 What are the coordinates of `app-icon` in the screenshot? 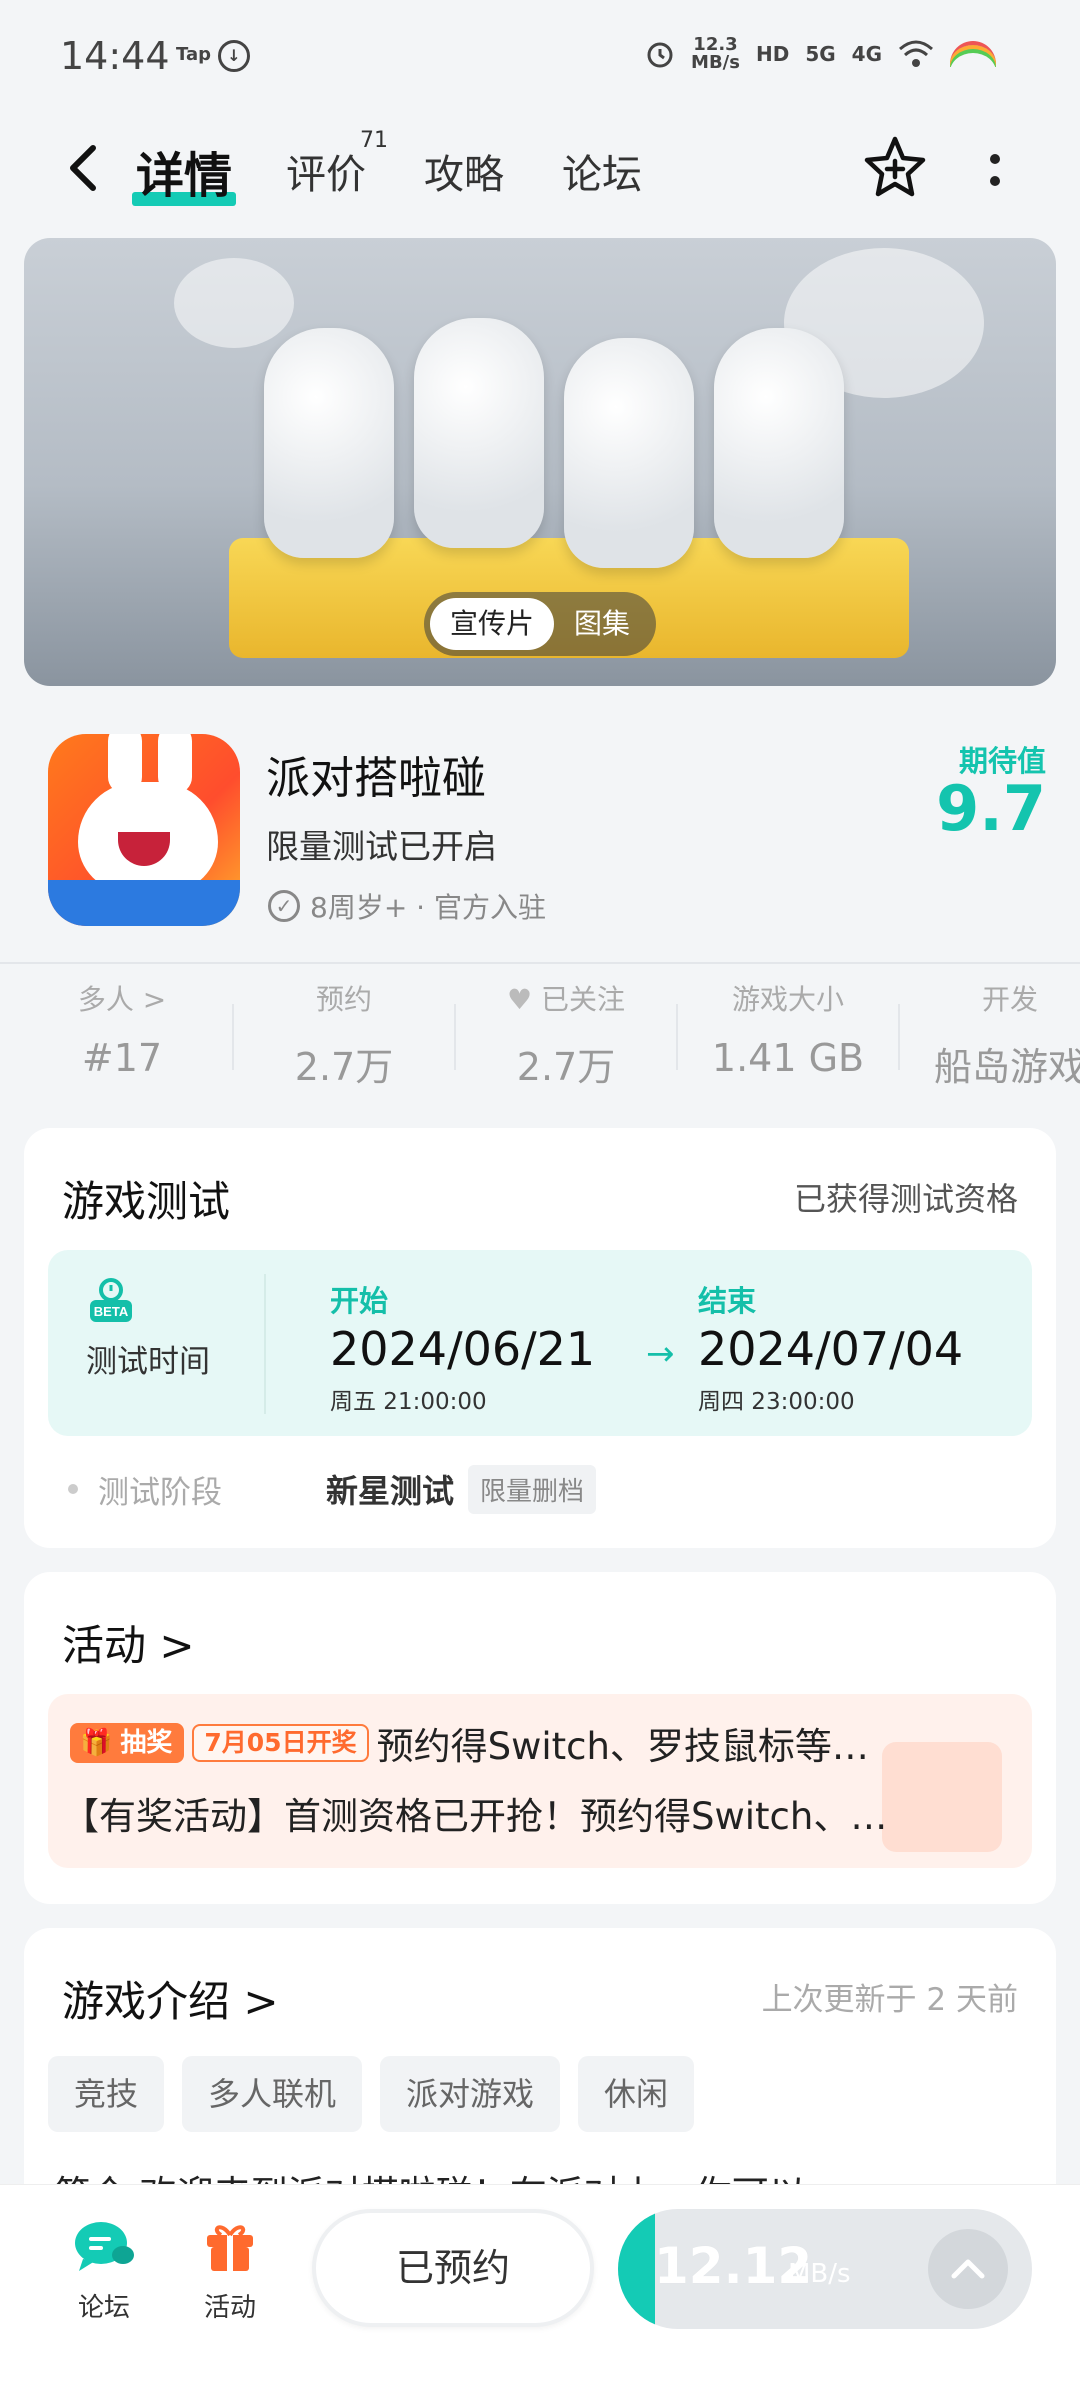 It's located at (144, 830).